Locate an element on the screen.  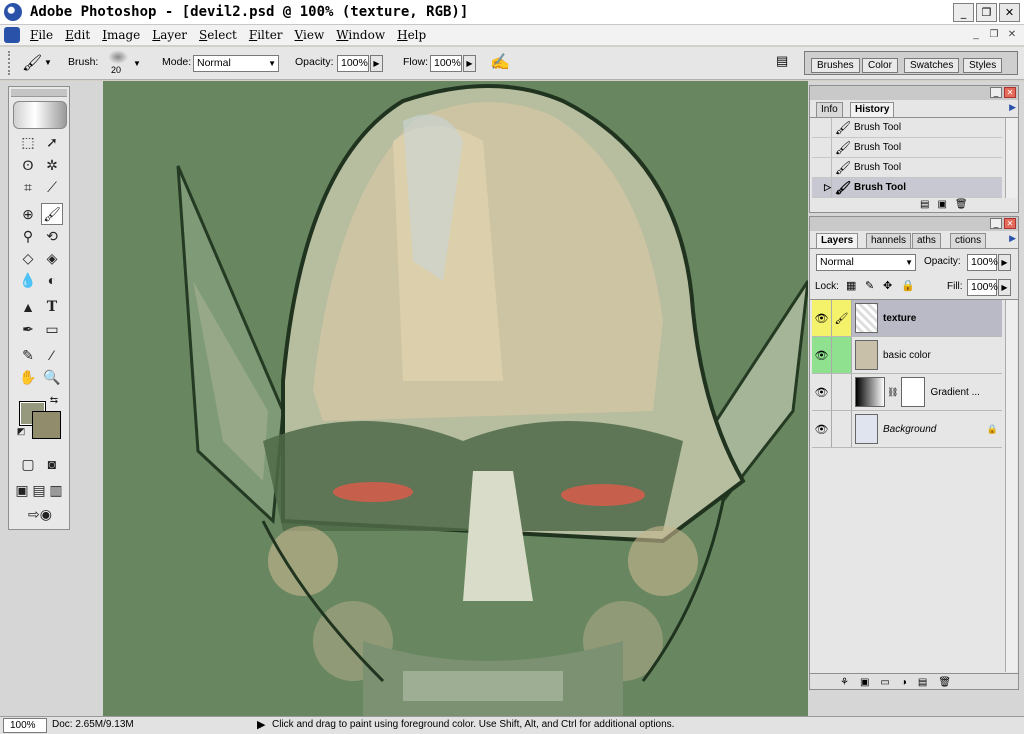
well-tab-styles: Styles is located at coordinates (983, 65).